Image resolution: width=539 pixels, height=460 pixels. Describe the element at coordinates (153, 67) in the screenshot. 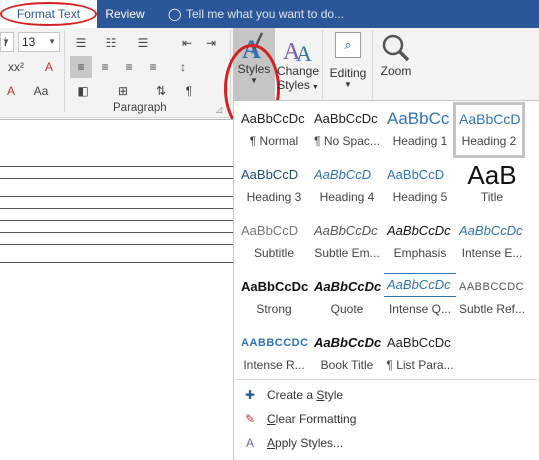

I see `justify-icon: ≡` at that location.